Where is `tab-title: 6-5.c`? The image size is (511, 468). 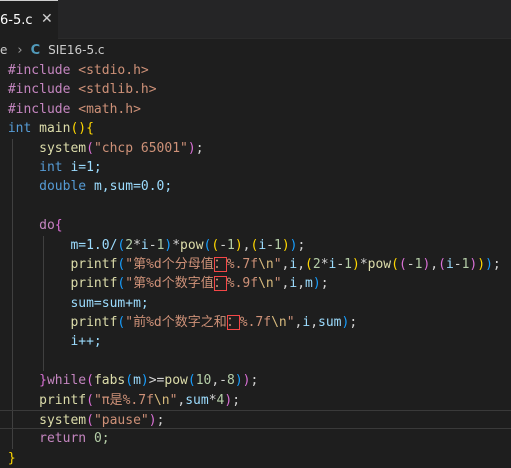
tab-title: 6-5.c is located at coordinates (16, 20).